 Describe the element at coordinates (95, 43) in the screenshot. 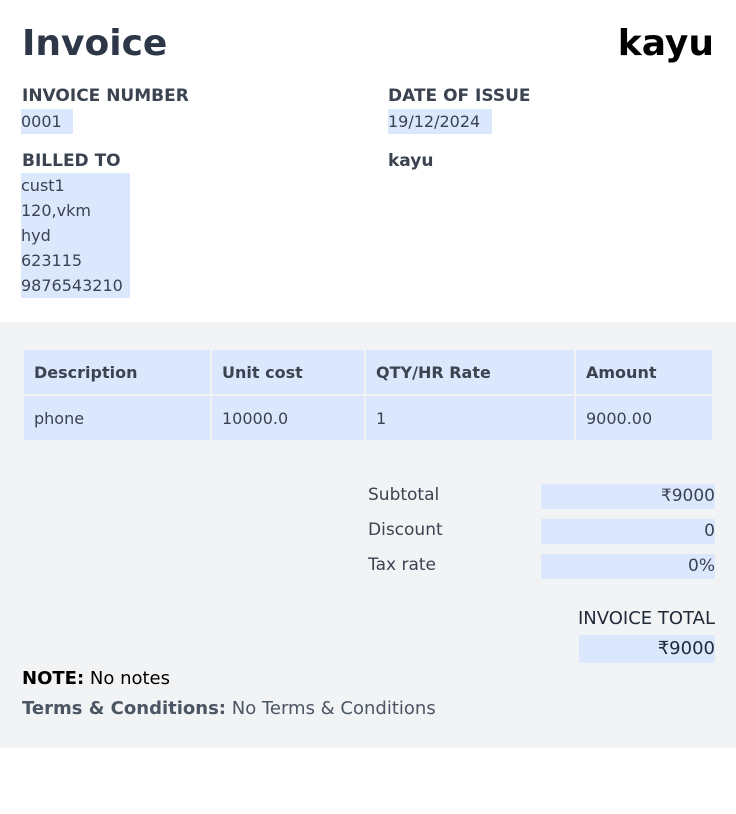

I see `invoice-title: Invoice` at that location.